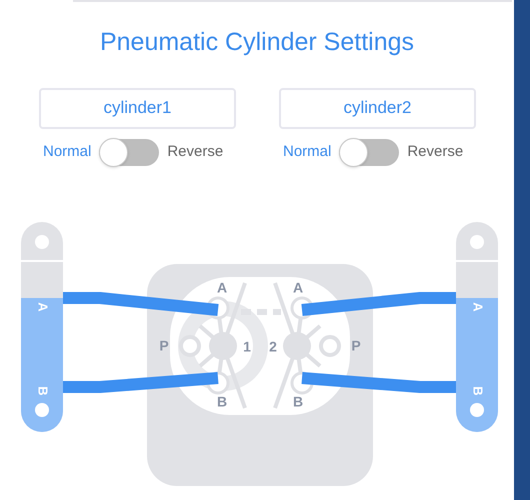 The height and width of the screenshot is (500, 530). Describe the element at coordinates (377, 108) in the screenshot. I see `input-field: cylinder2` at that location.